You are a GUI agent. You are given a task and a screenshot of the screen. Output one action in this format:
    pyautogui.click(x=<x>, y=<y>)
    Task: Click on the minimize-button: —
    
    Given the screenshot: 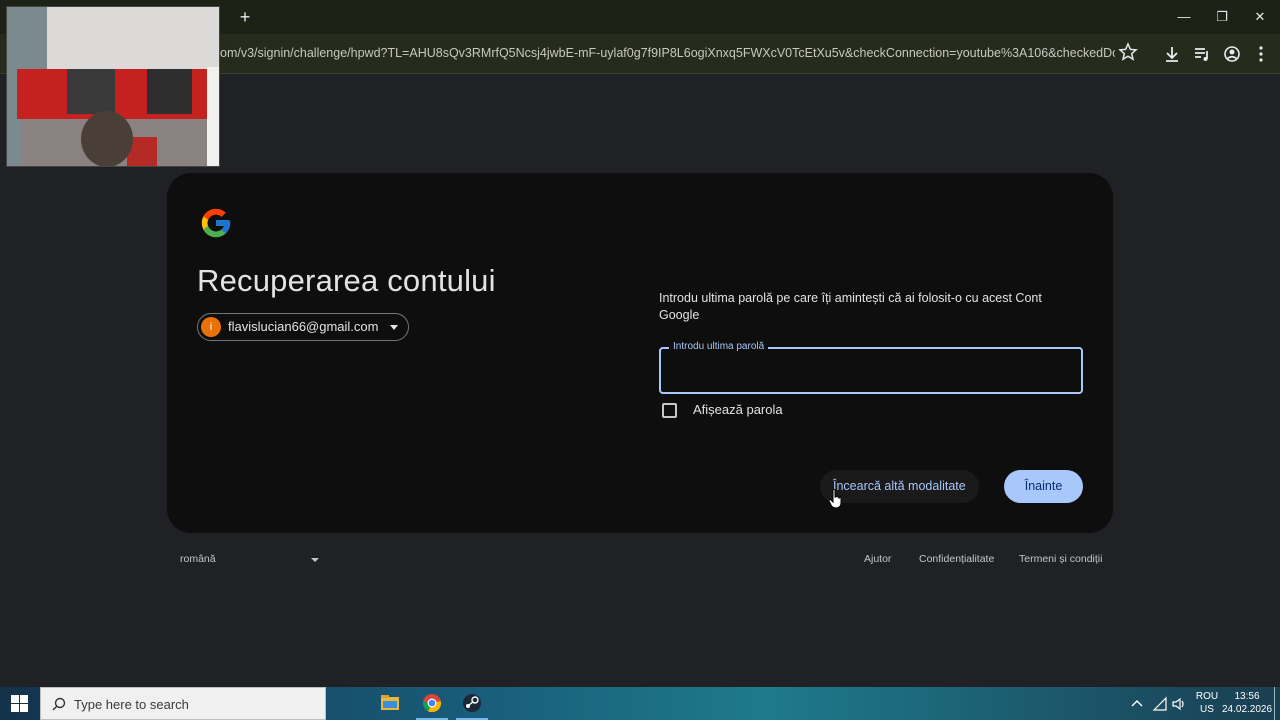 What is the action you would take?
    pyautogui.click(x=1184, y=17)
    